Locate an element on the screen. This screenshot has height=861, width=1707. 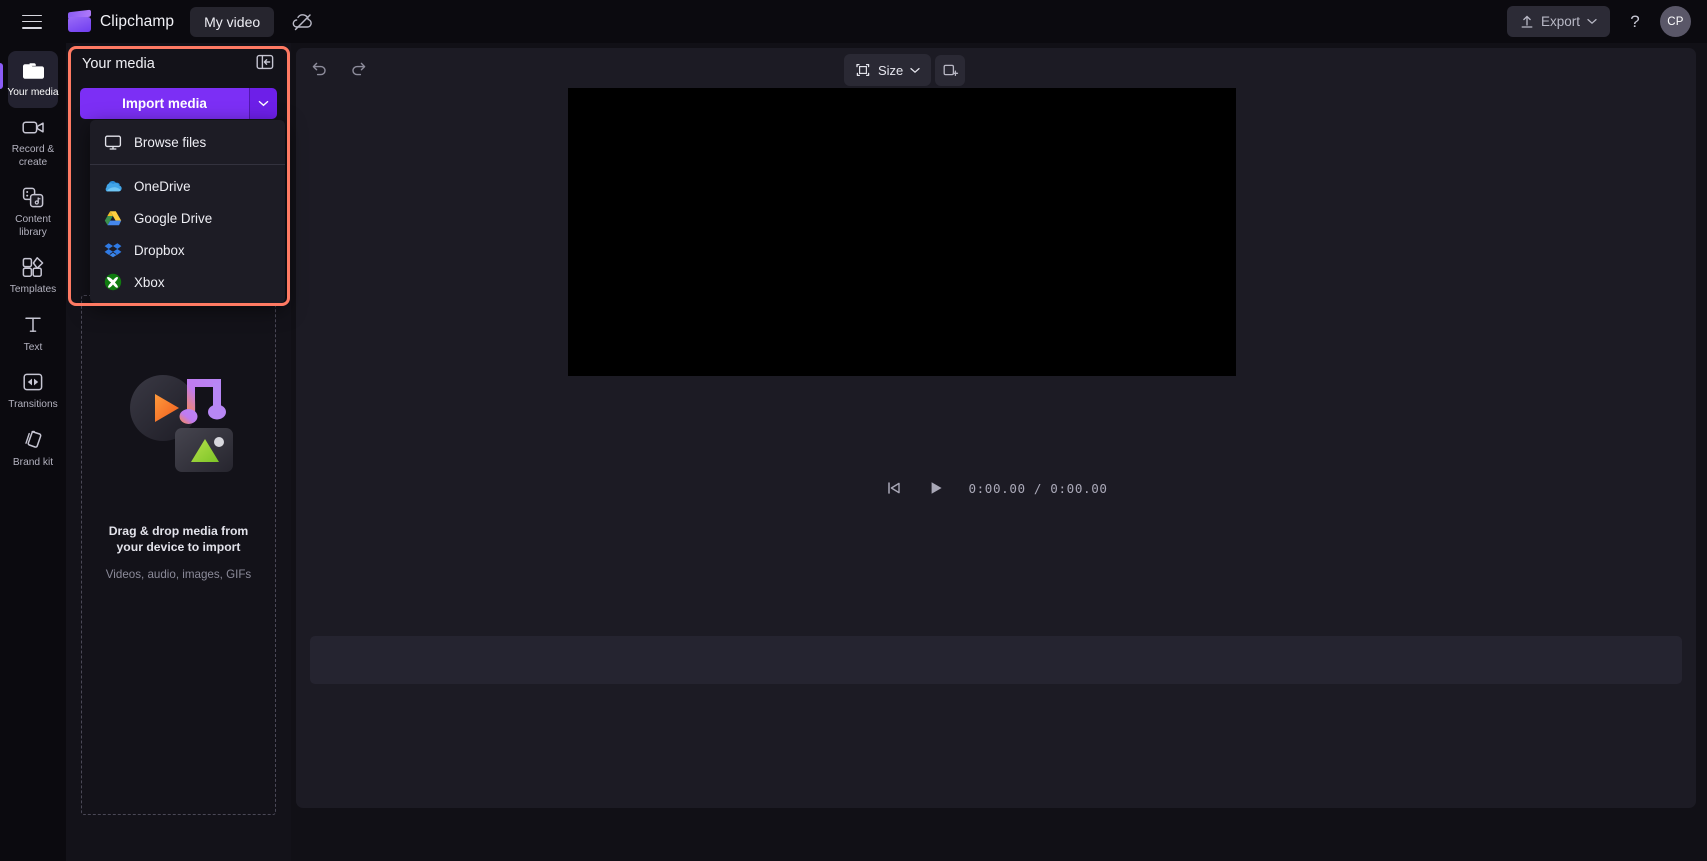
sidebar-item-transitions: Transitions is located at coordinates (33, 389).